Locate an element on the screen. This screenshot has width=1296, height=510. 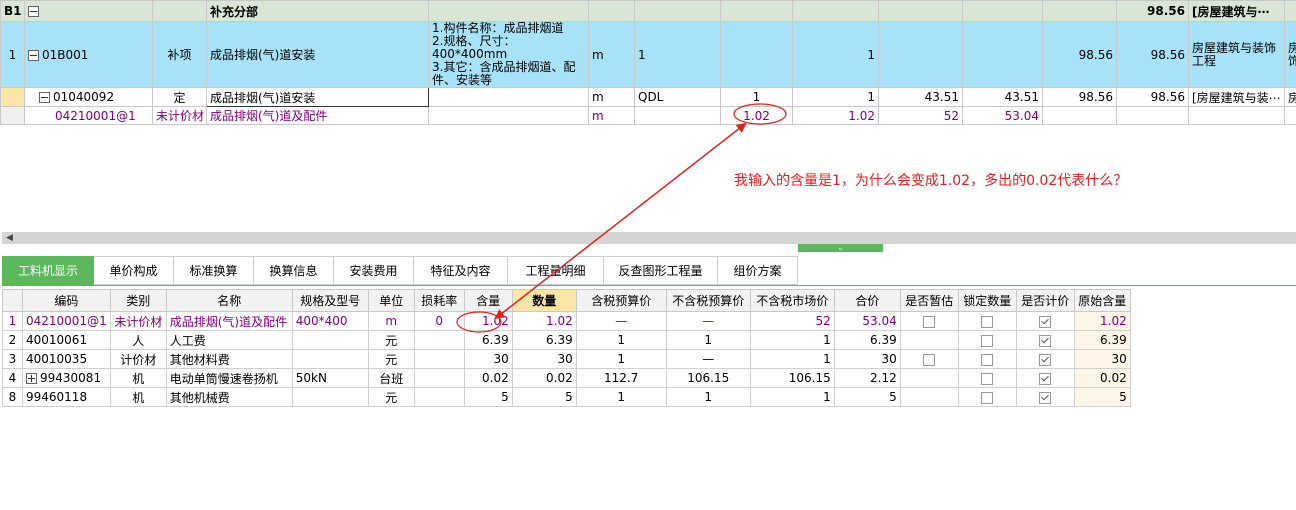
tab-graphic-quantity: 反查图形工程量 is located at coordinates (661, 270).